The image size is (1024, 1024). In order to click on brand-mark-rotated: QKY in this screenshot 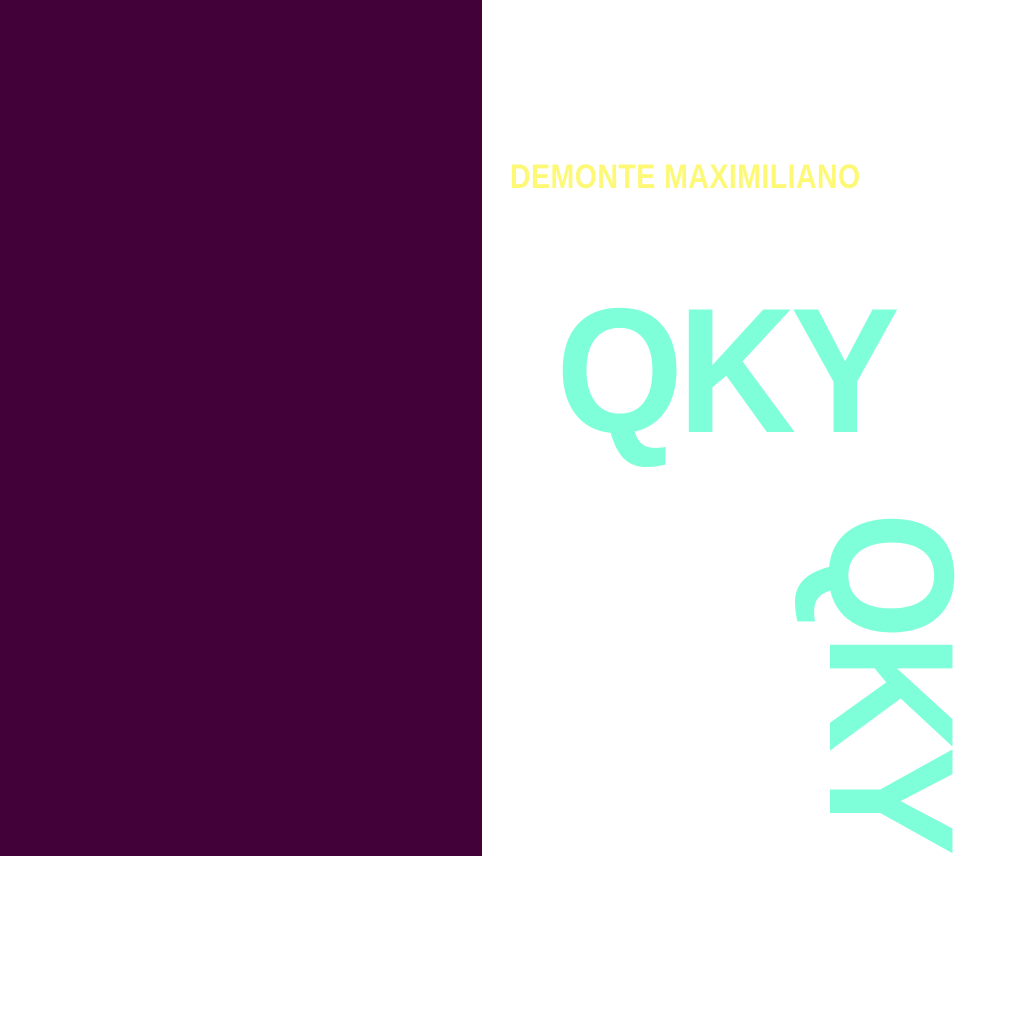, I will do `click(891, 681)`.